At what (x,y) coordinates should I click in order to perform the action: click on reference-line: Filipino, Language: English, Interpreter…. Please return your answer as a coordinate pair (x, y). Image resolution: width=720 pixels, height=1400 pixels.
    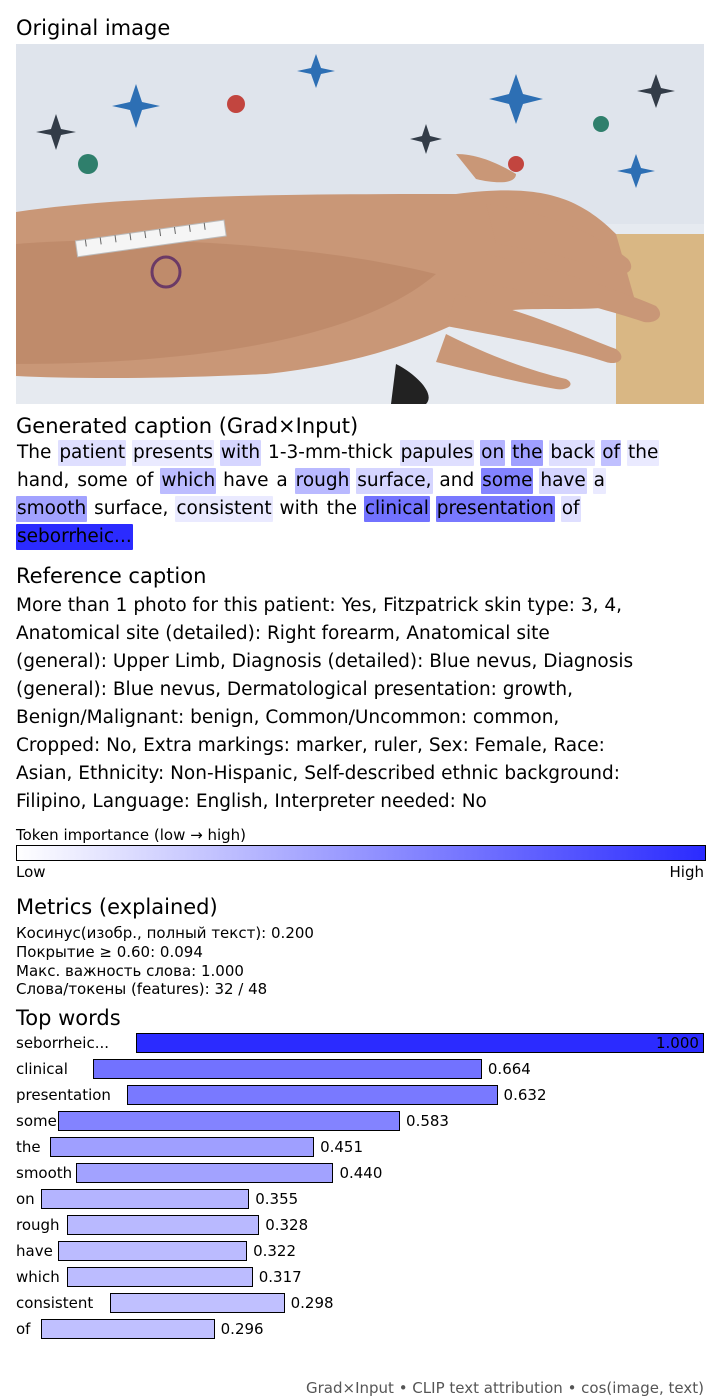
    Looking at the image, I should click on (251, 801).